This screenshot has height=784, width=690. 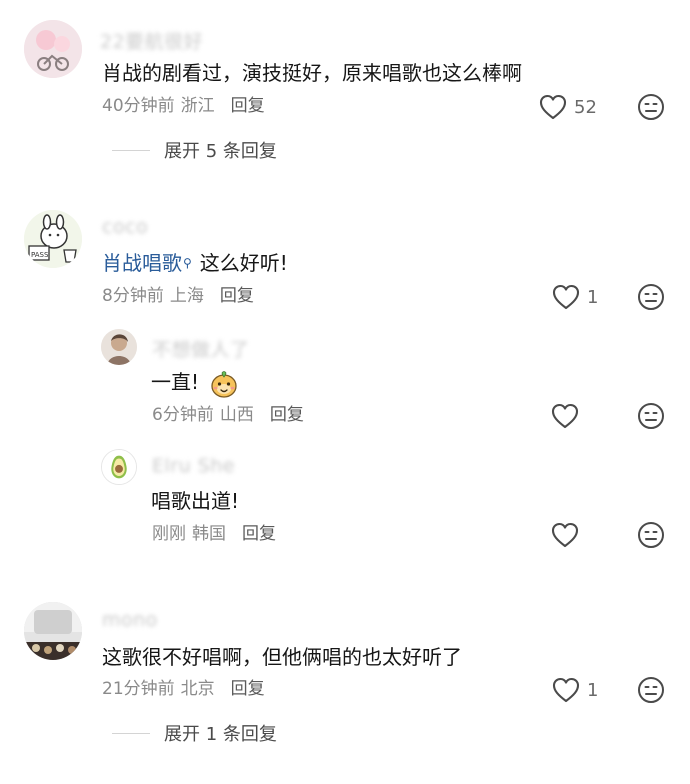 What do you see at coordinates (224, 384) in the screenshot?
I see `cartoon-face-emoji` at bounding box center [224, 384].